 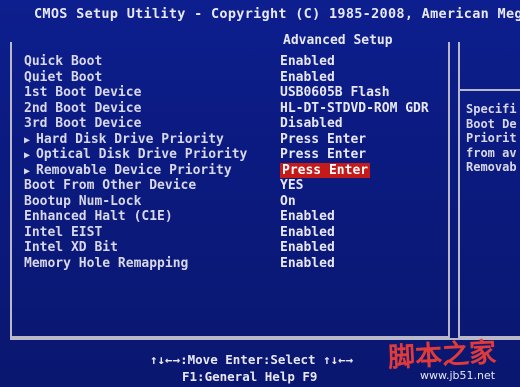 What do you see at coordinates (128, 170) in the screenshot?
I see `setting-label: ▶ Removable Device Priority` at bounding box center [128, 170].